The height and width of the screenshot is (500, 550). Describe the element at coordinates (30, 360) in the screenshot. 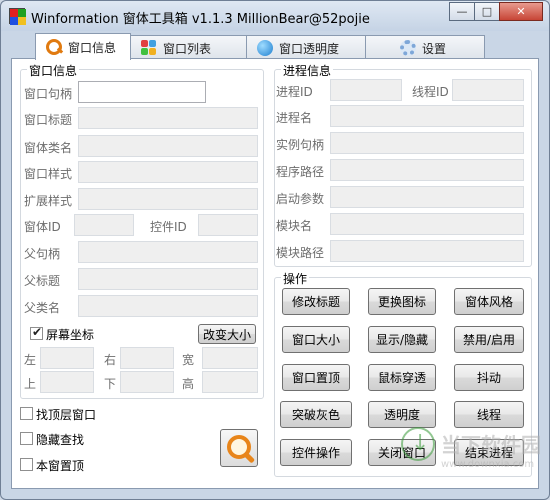

I see `left-label: 左` at that location.